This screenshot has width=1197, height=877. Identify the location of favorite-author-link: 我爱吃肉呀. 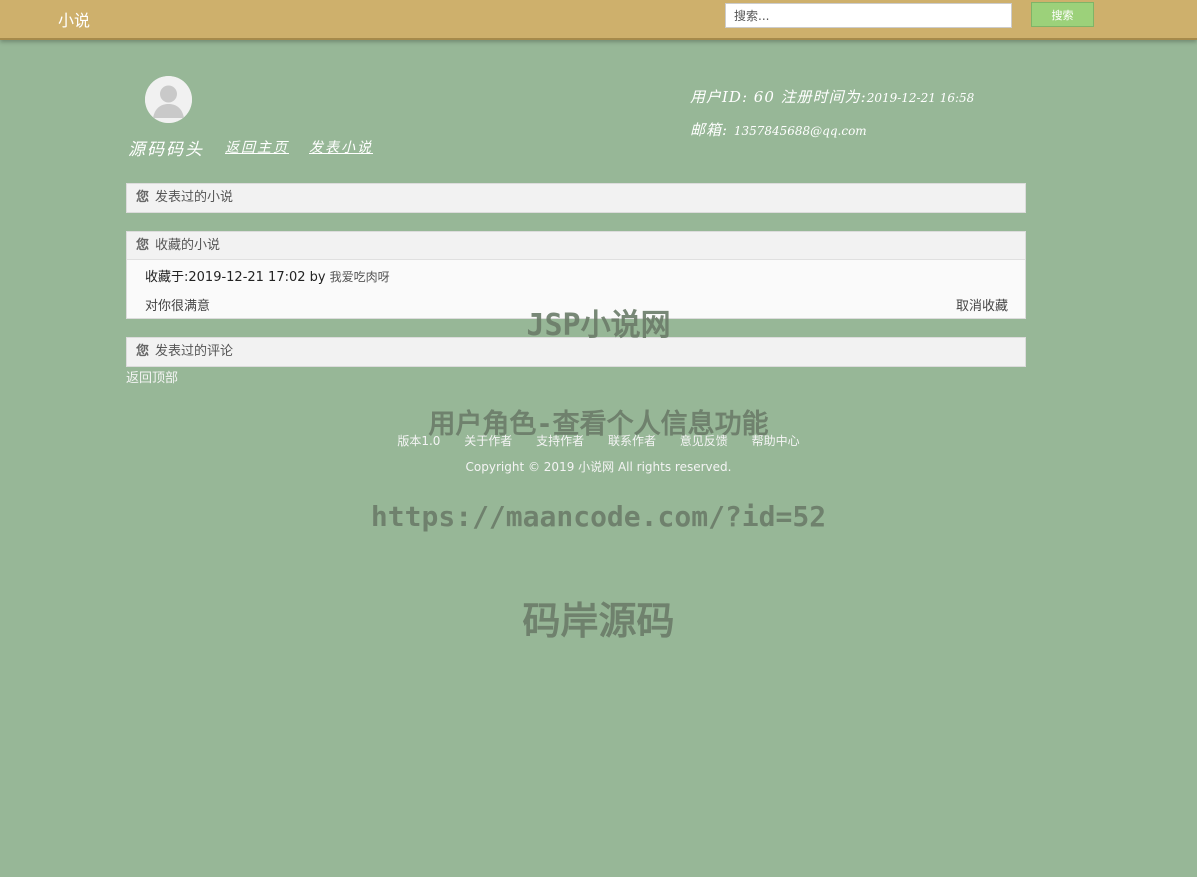
(360, 277).